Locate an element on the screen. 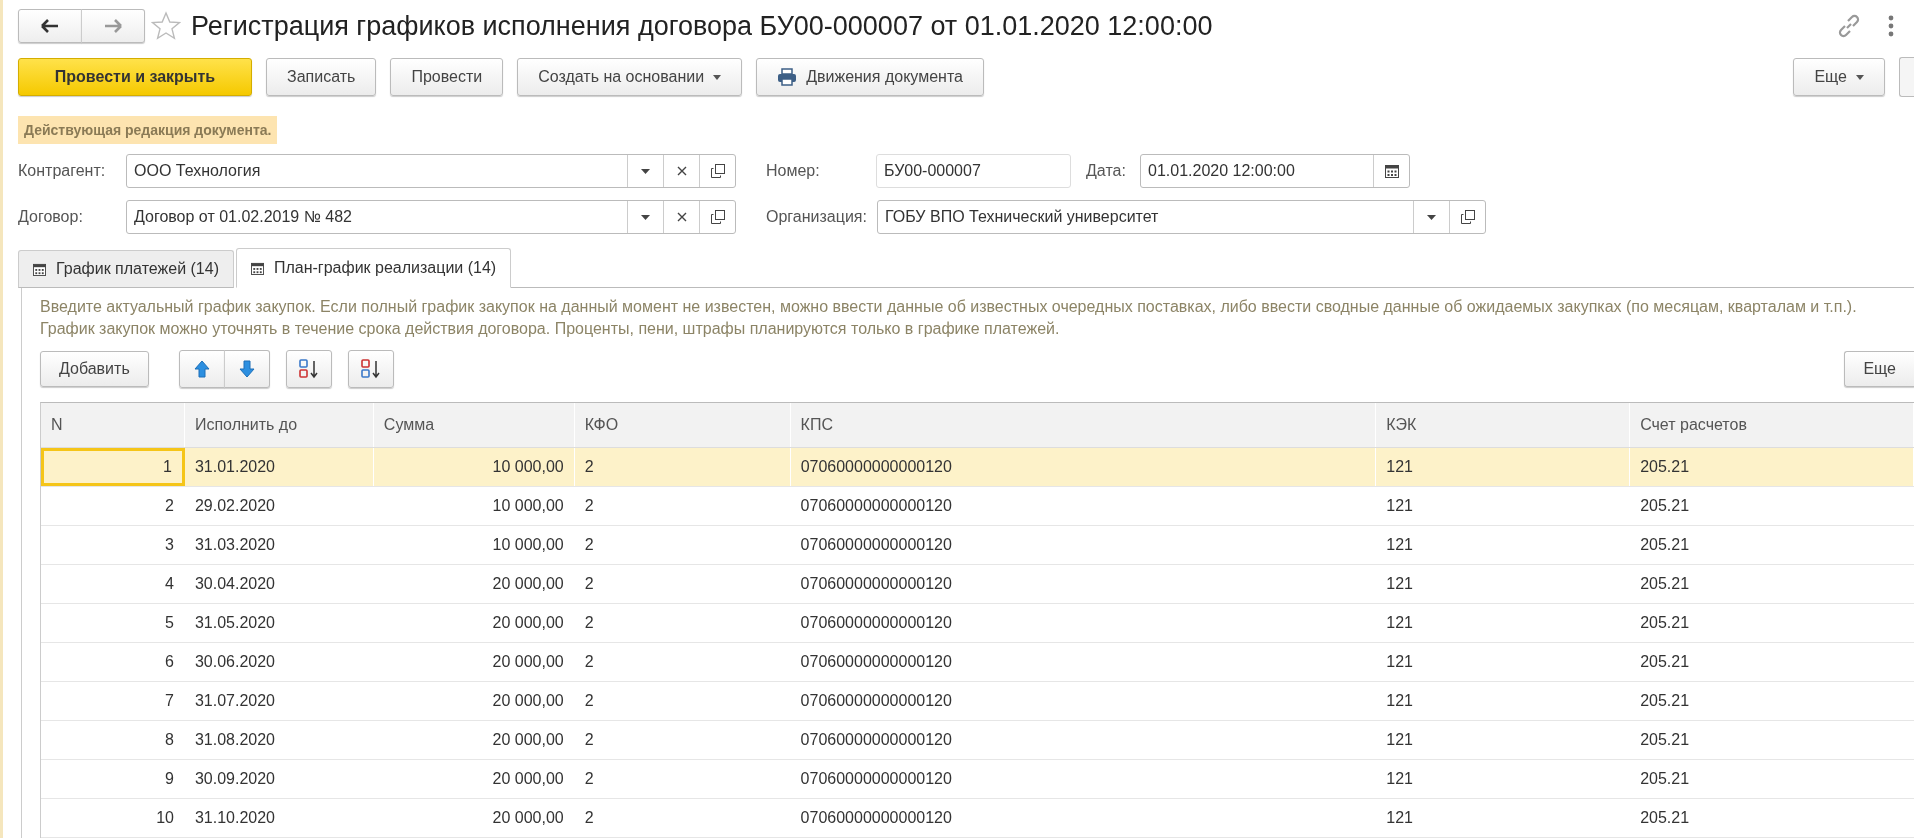 This screenshot has height=838, width=1914. link-icon is located at coordinates (1849, 26).